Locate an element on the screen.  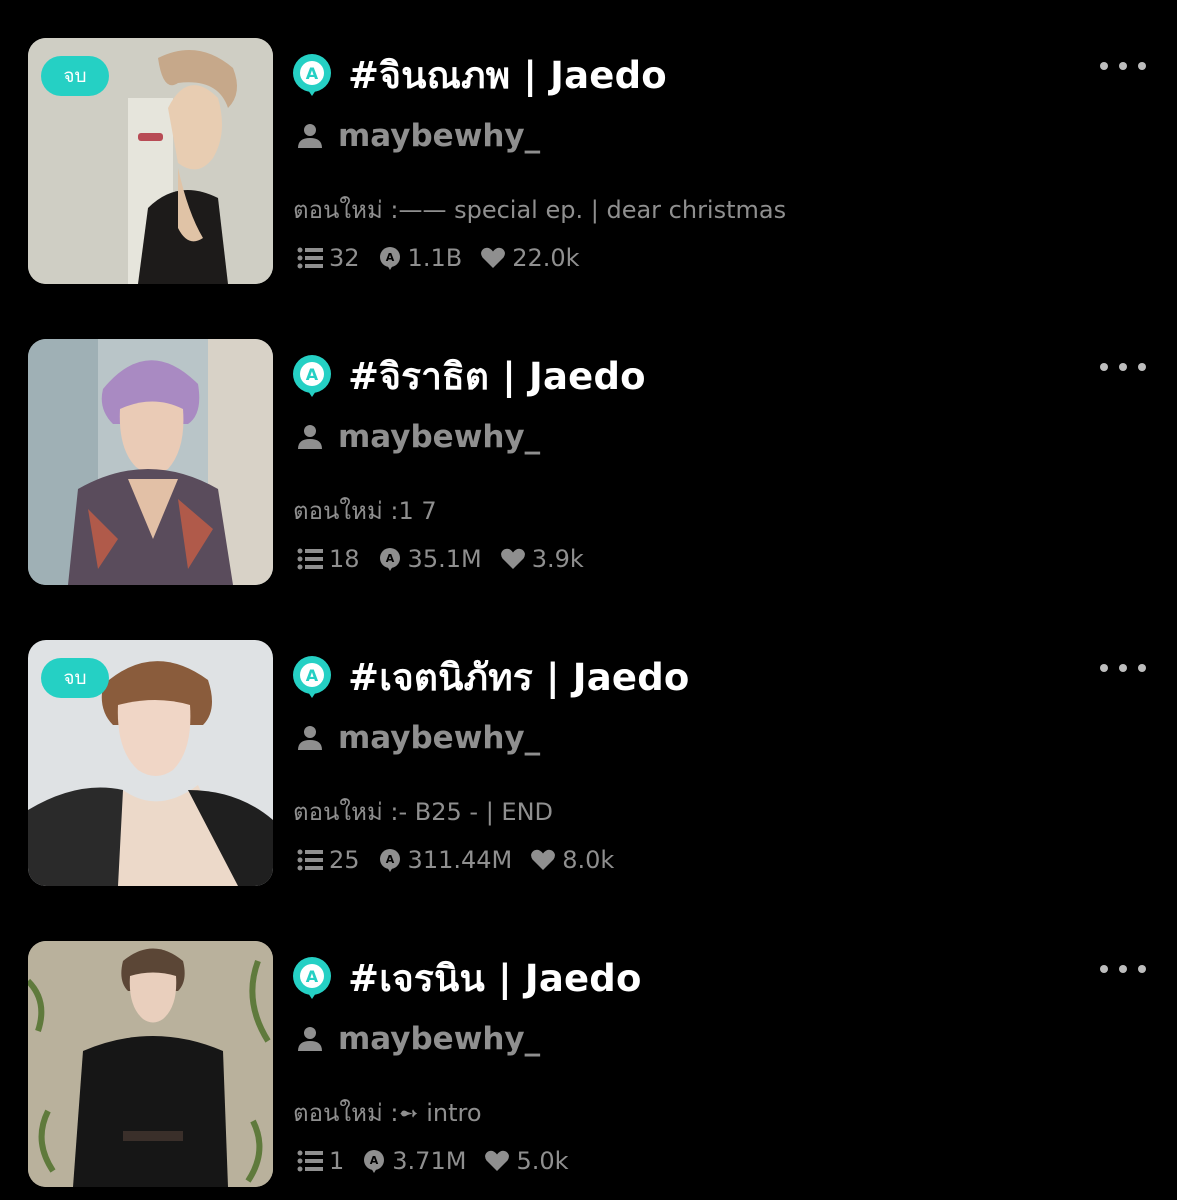
story-stats: 18 A 35.1M 3.9k is located at coordinates (449, 559).